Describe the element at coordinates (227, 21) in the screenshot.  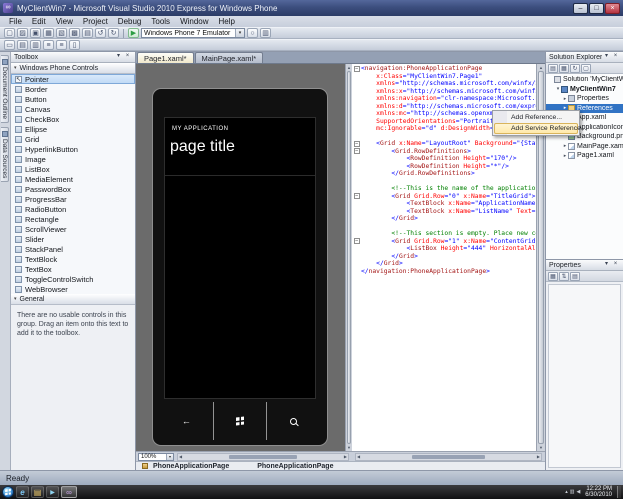
I see `menu-item-help: Help` at that location.